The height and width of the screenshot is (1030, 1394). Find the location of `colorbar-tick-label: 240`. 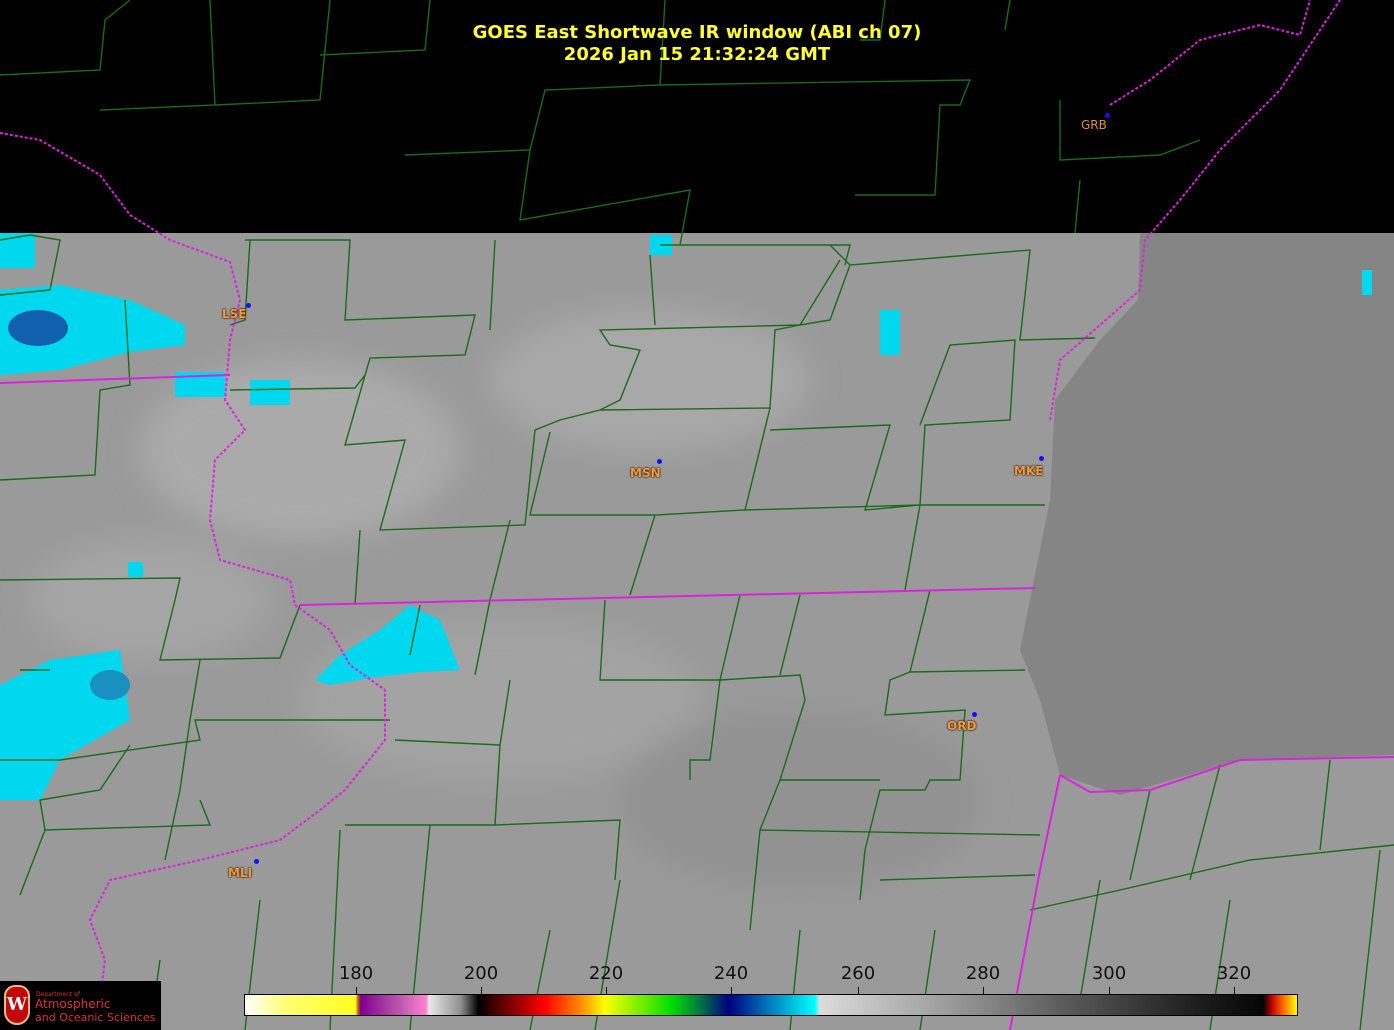

colorbar-tick-label: 240 is located at coordinates (731, 973).